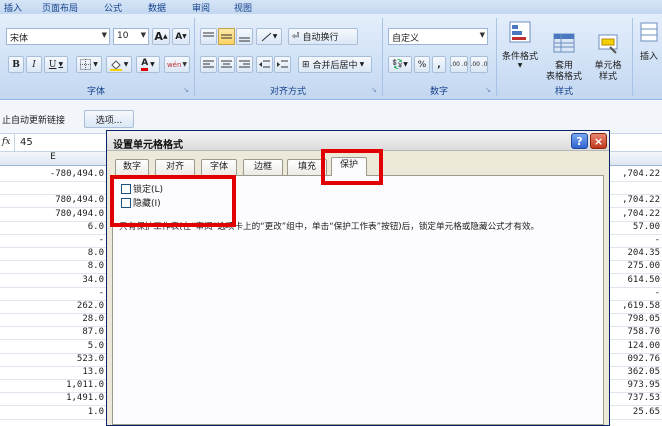 The height and width of the screenshot is (426, 662). What do you see at coordinates (145, 64) in the screenshot?
I see `font-color-label: A` at bounding box center [145, 64].